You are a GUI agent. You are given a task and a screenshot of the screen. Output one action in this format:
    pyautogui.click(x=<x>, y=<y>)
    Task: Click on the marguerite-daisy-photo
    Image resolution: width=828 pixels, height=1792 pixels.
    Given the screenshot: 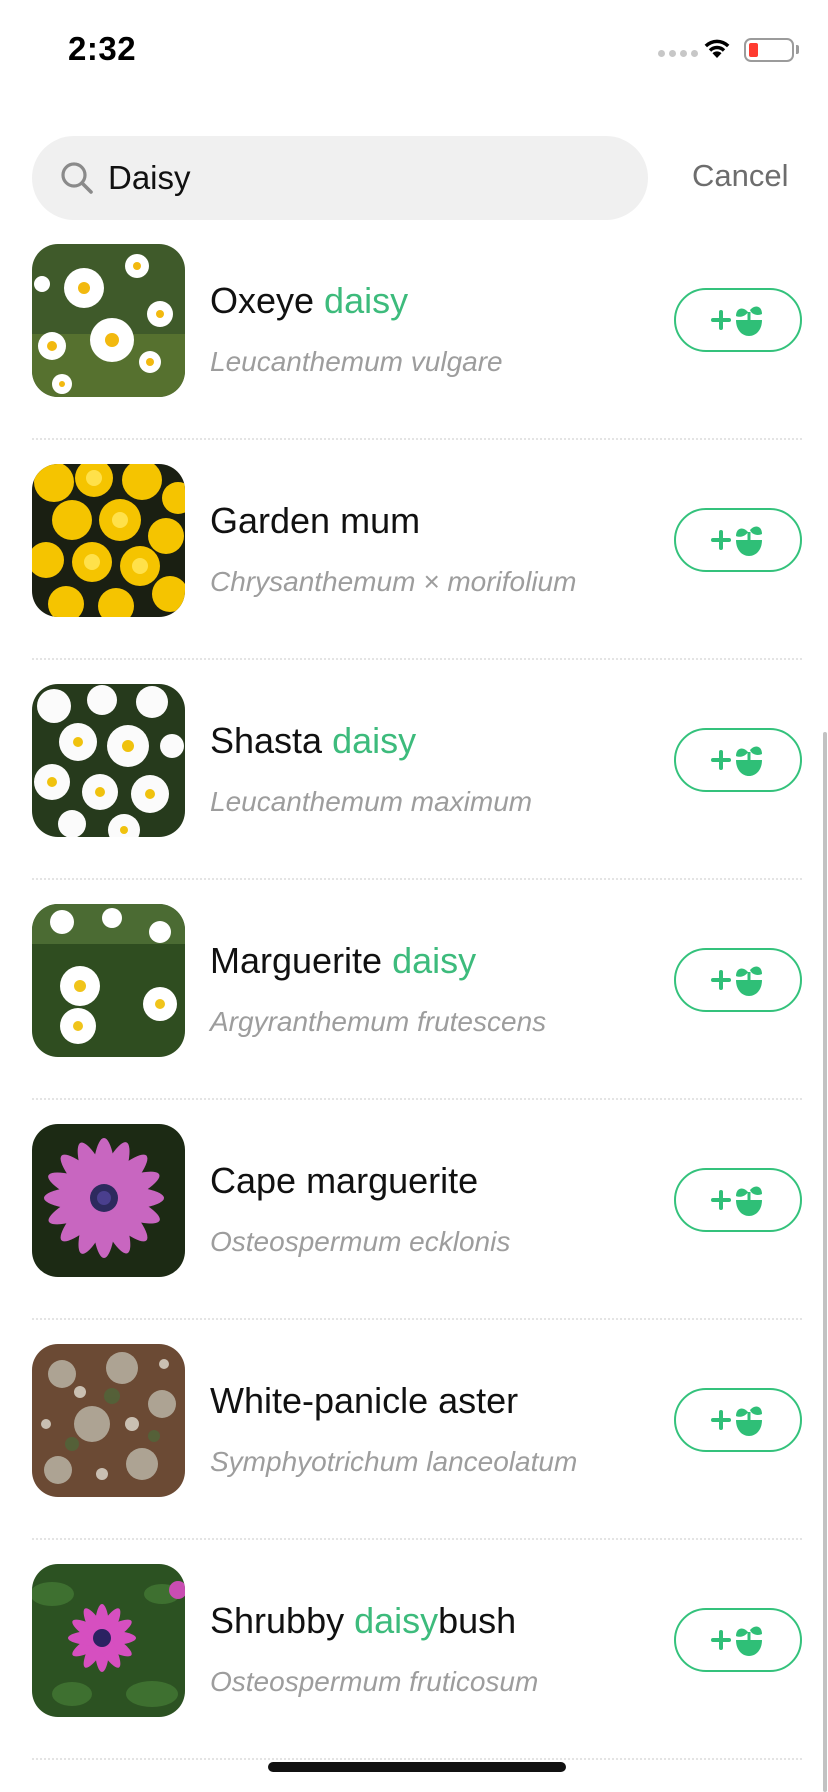 What is the action you would take?
    pyautogui.click(x=108, y=980)
    